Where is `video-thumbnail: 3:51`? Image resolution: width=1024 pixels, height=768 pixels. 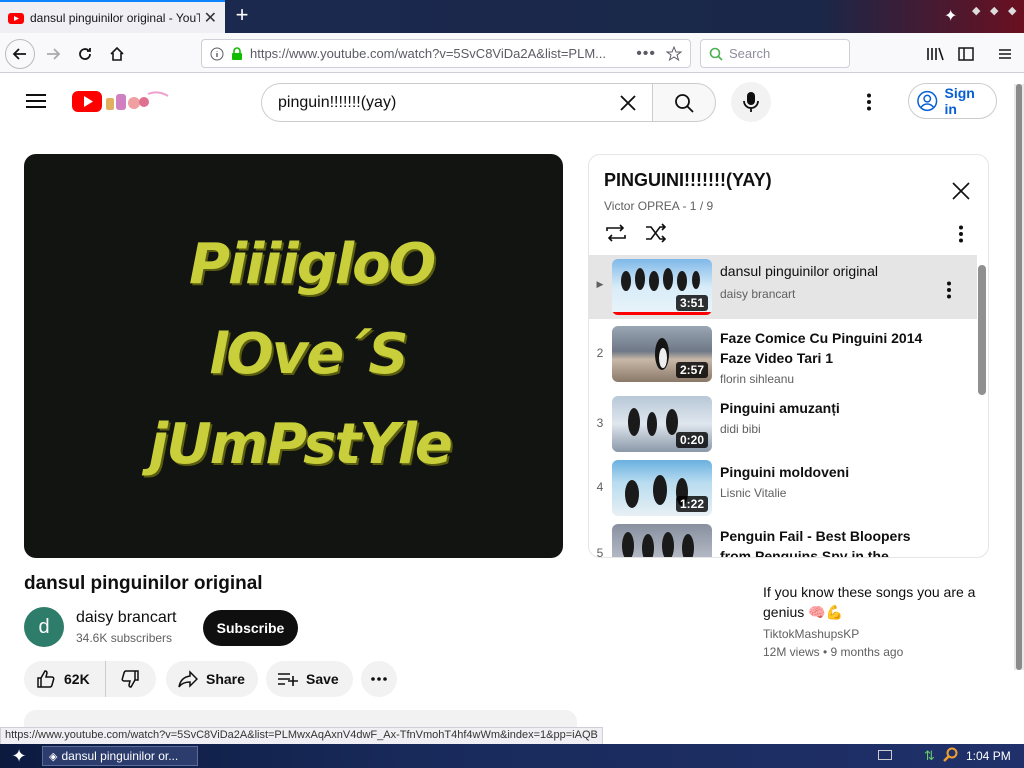
video-thumbnail: 3:51 is located at coordinates (662, 287).